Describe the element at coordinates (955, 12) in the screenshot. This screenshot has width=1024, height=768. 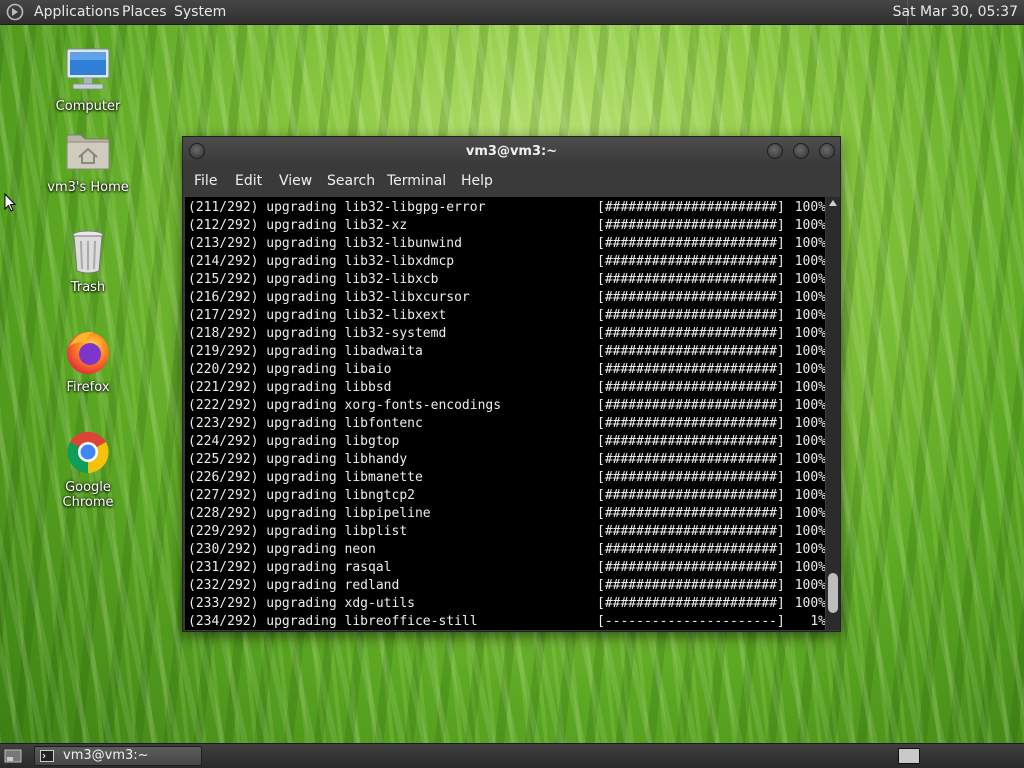
I see `clock: Sat Mar 30, 05:37` at that location.